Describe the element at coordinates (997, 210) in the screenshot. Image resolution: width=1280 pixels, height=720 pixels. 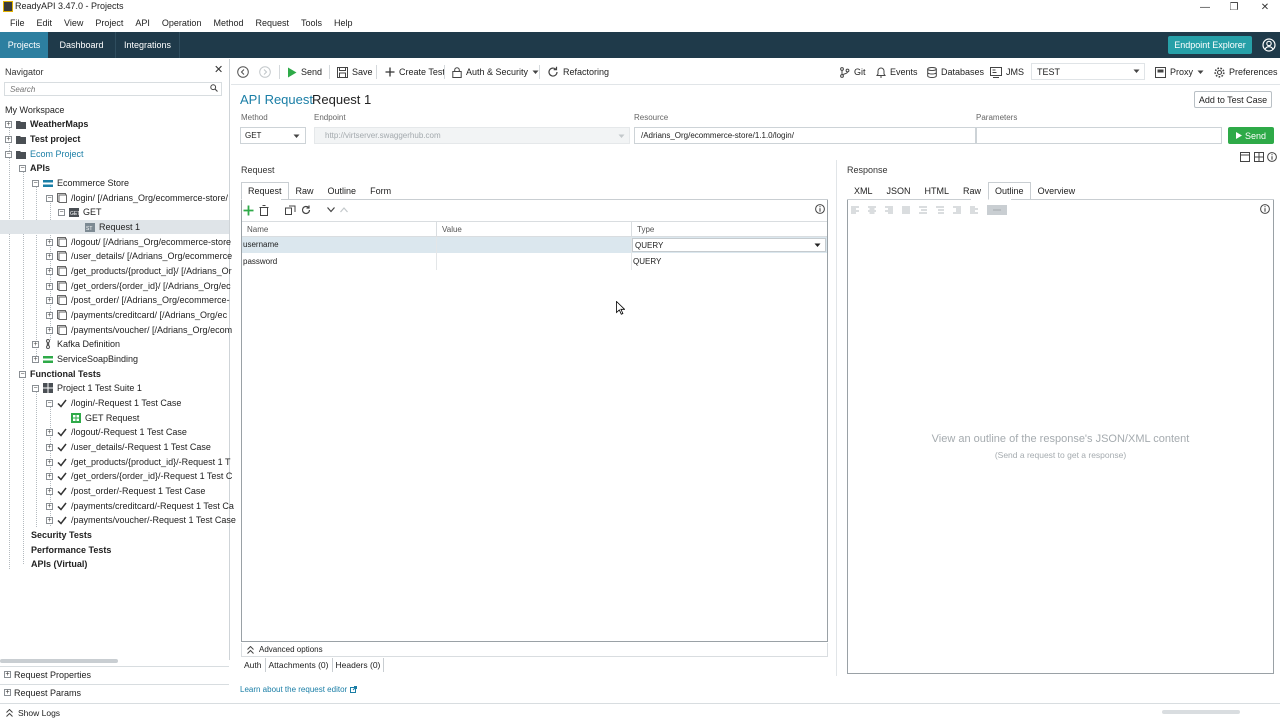
I see `select-path-icon` at that location.